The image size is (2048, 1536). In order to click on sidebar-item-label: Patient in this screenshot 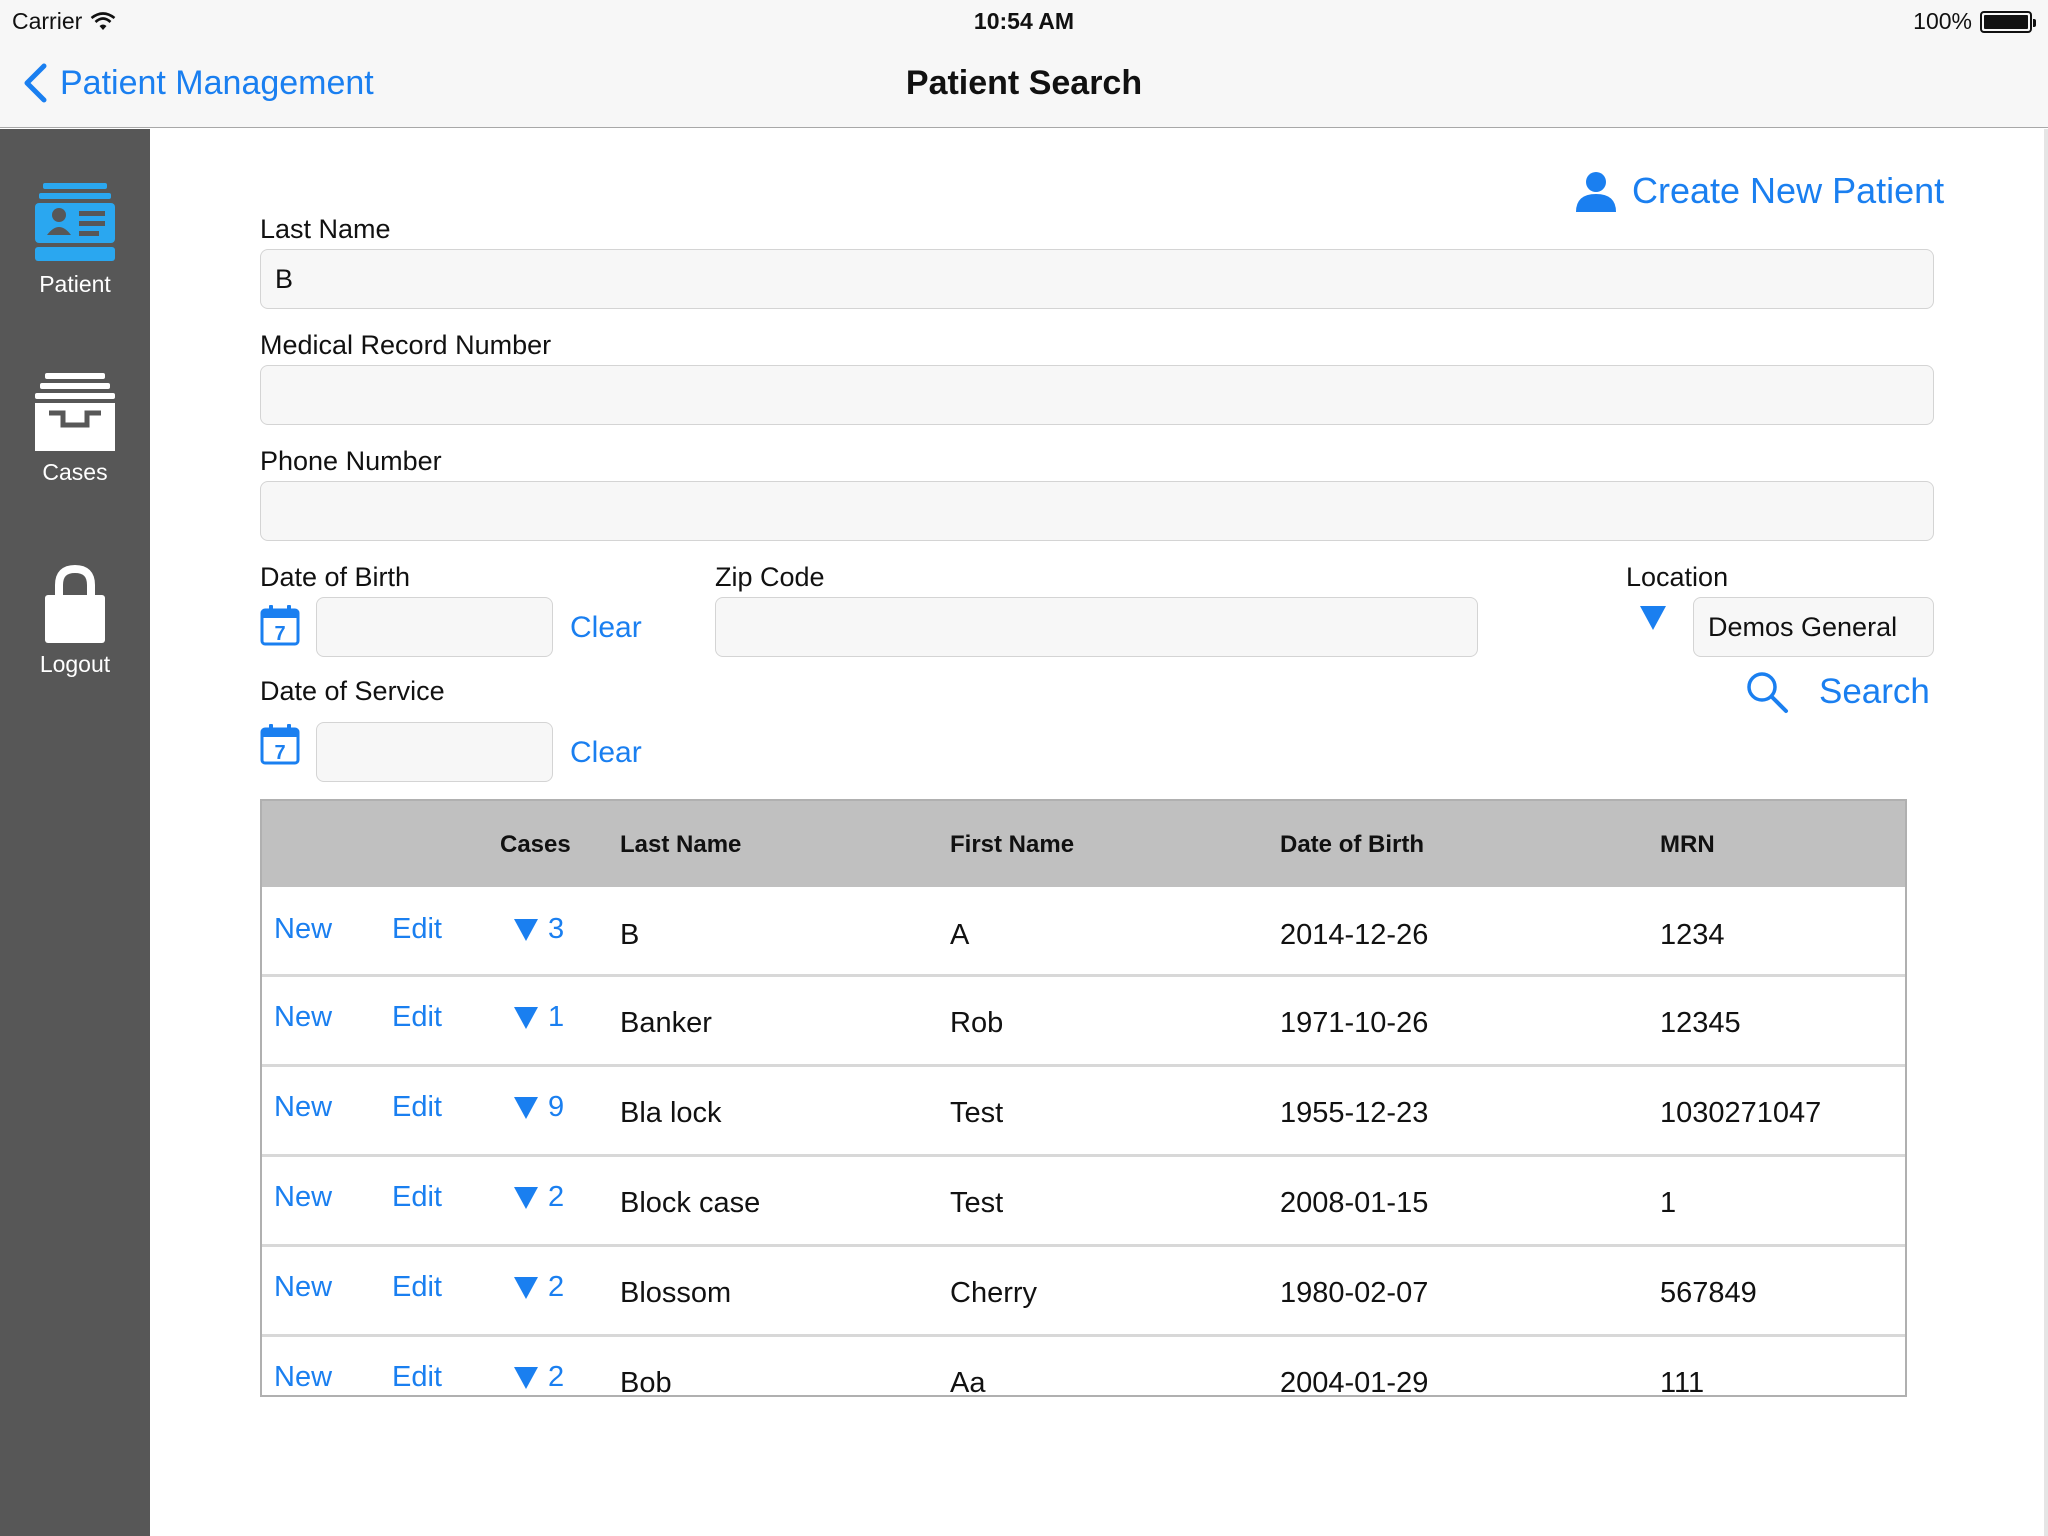, I will do `click(75, 284)`.